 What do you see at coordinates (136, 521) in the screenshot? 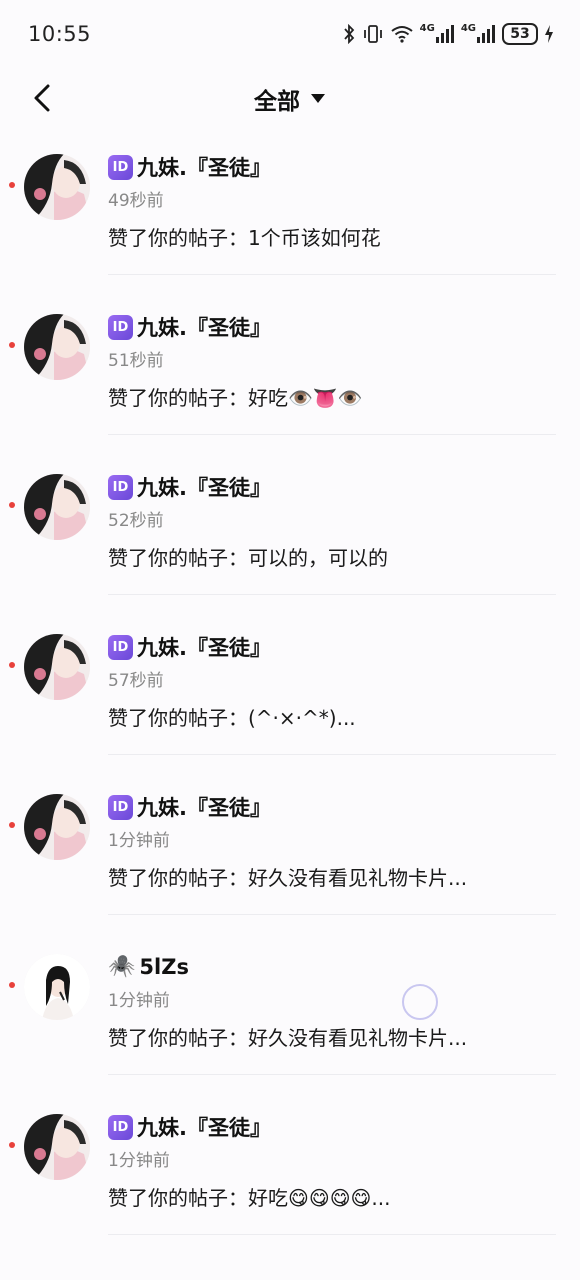
I see `timestamp: 52秒前` at bounding box center [136, 521].